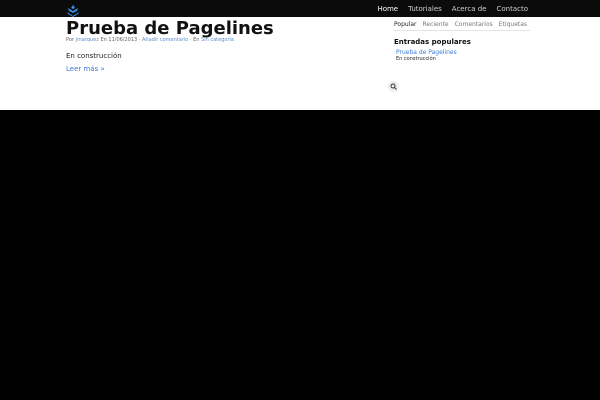 The width and height of the screenshot is (600, 400). What do you see at coordinates (469, 8) in the screenshot?
I see `nav-item-acerca-de: Acerca de` at bounding box center [469, 8].